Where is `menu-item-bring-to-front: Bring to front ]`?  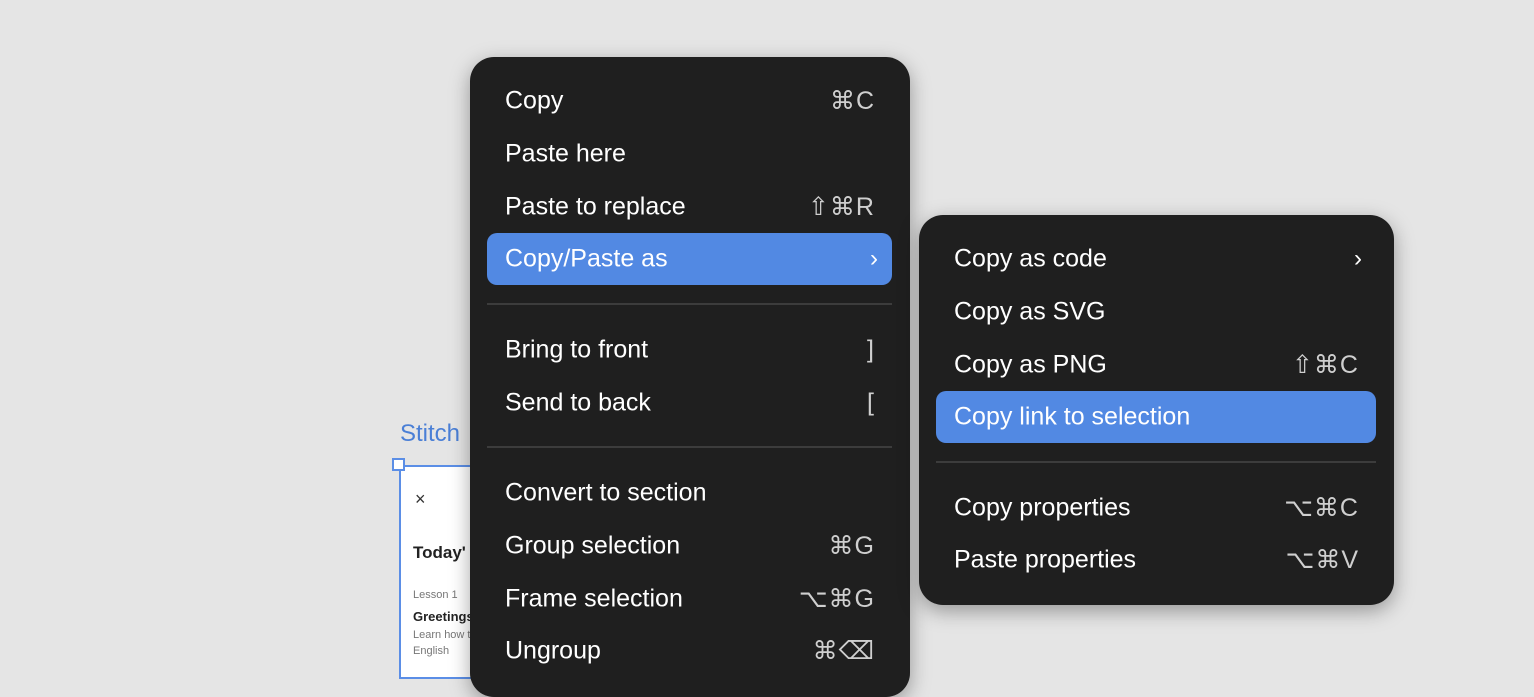 menu-item-bring-to-front: Bring to front ] is located at coordinates (689, 350).